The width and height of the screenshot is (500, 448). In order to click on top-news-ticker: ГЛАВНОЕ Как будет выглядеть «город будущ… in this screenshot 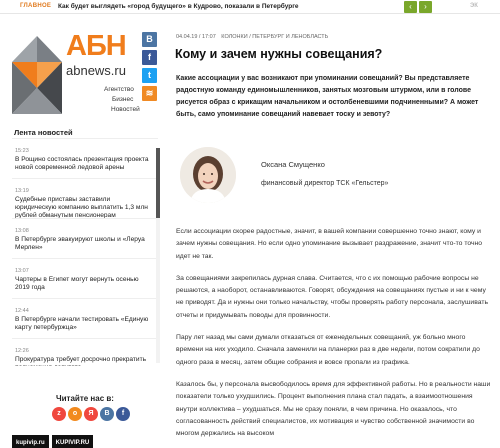, I will do `click(250, 7)`.